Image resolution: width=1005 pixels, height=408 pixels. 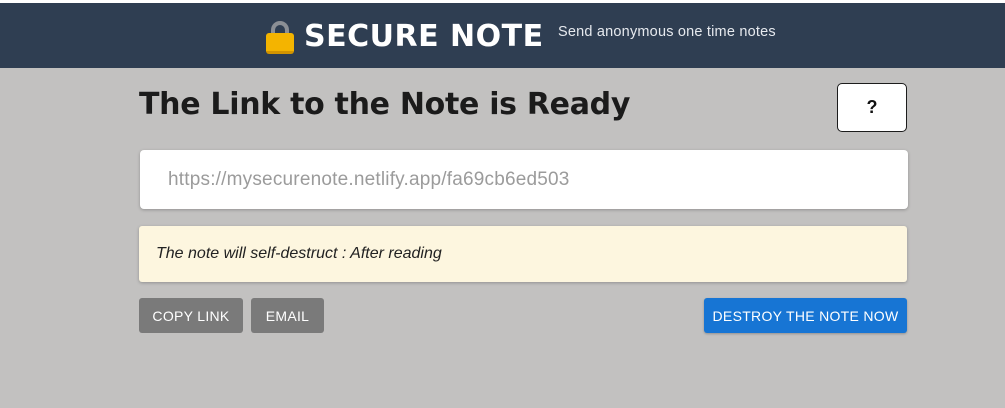 I want to click on help-button: ?, so click(x=872, y=107).